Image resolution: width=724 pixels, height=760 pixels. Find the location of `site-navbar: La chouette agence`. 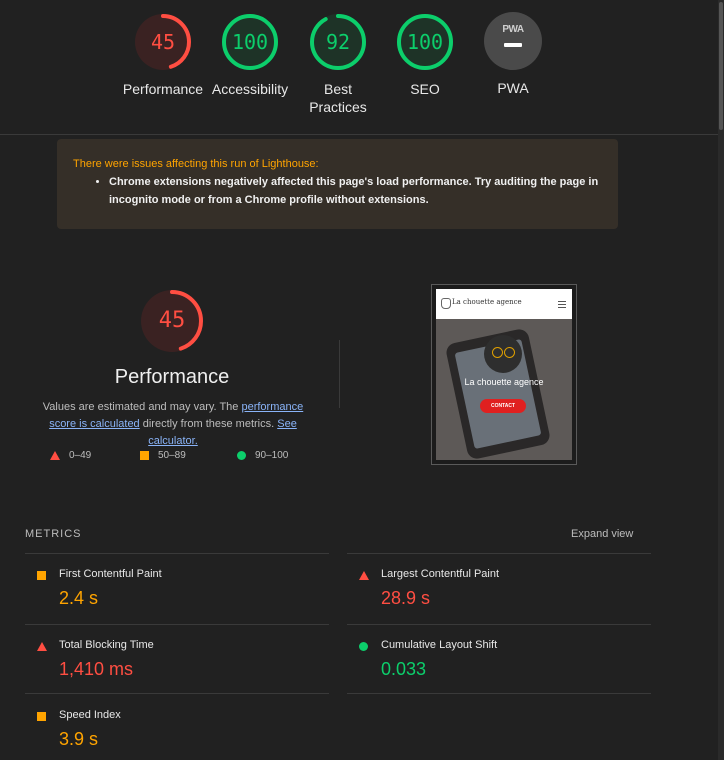

site-navbar: La chouette agence is located at coordinates (504, 304).